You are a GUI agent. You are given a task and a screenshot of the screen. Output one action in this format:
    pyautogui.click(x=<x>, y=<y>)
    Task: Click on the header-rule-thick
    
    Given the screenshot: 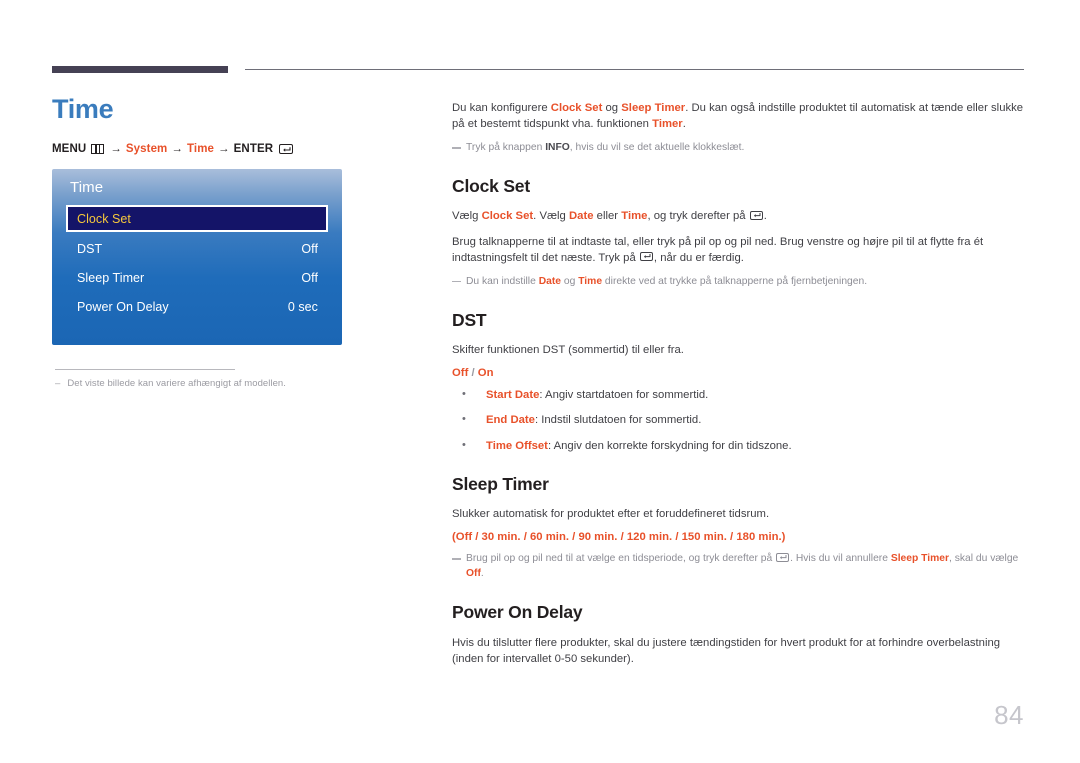 What is the action you would take?
    pyautogui.click(x=140, y=69)
    